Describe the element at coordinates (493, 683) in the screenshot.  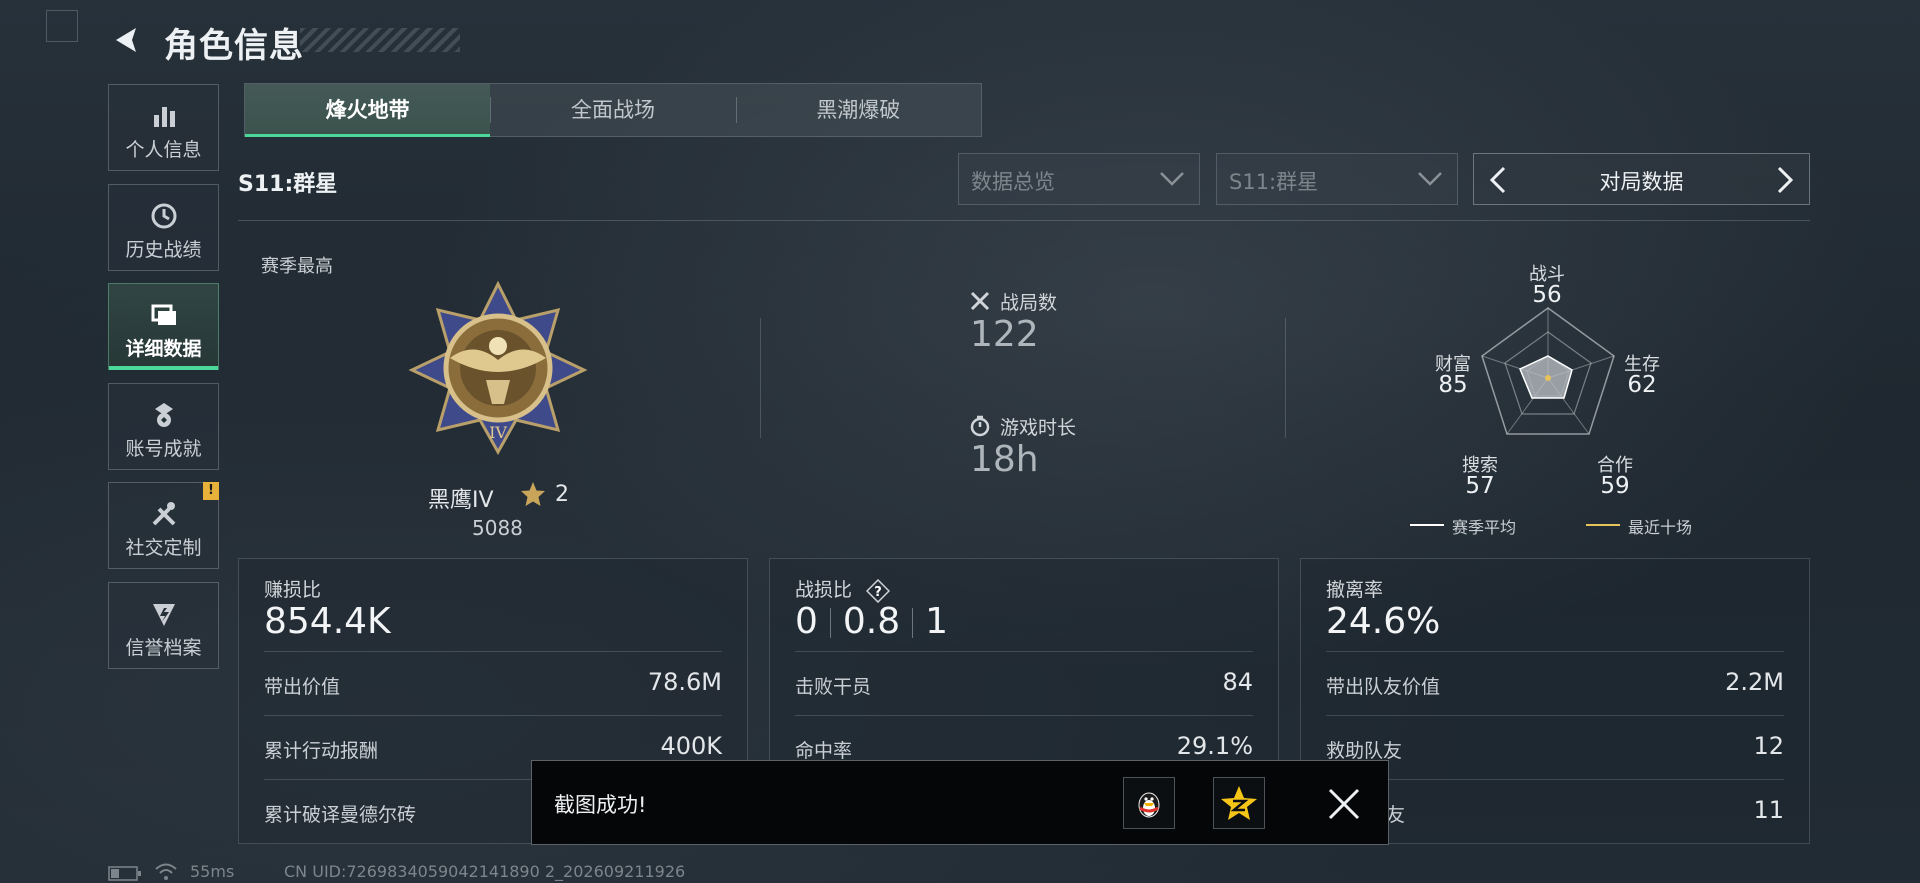
I see `stat-row: 带出价值 78.6M` at that location.